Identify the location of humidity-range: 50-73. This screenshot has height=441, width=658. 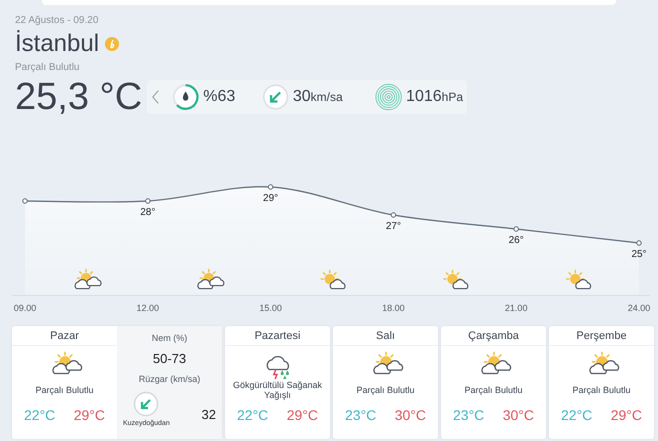
(169, 358).